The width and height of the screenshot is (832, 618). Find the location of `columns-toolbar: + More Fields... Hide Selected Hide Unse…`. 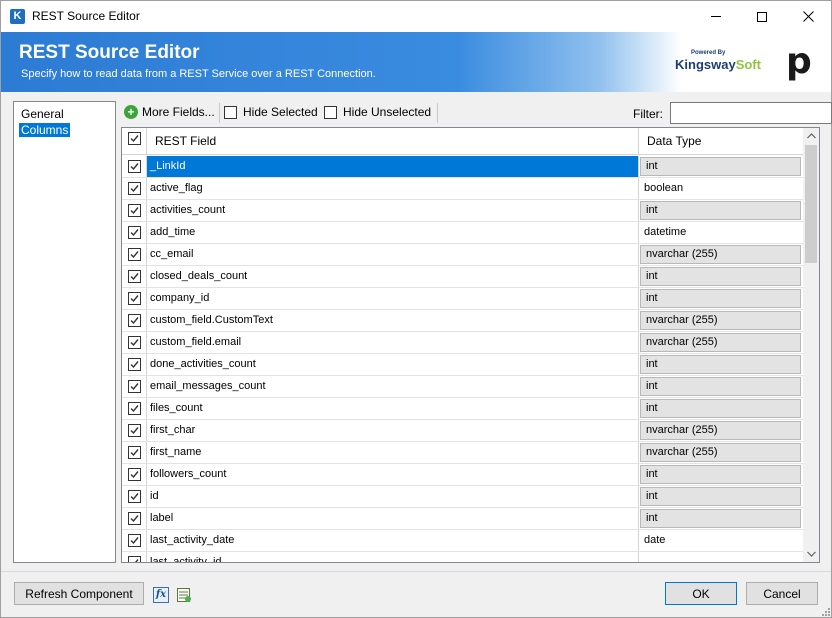

columns-toolbar: + More Fields... Hide Selected Hide Unse… is located at coordinates (476, 113).